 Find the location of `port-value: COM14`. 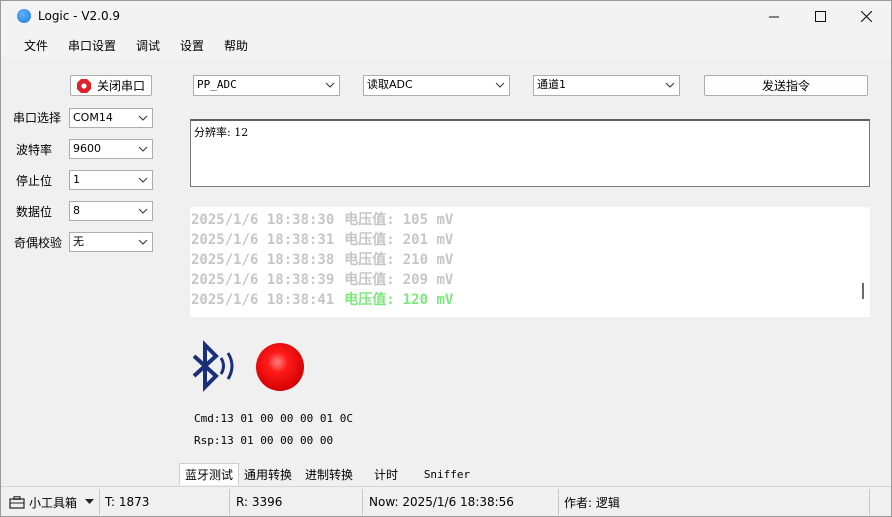

port-value: COM14 is located at coordinates (93, 117).